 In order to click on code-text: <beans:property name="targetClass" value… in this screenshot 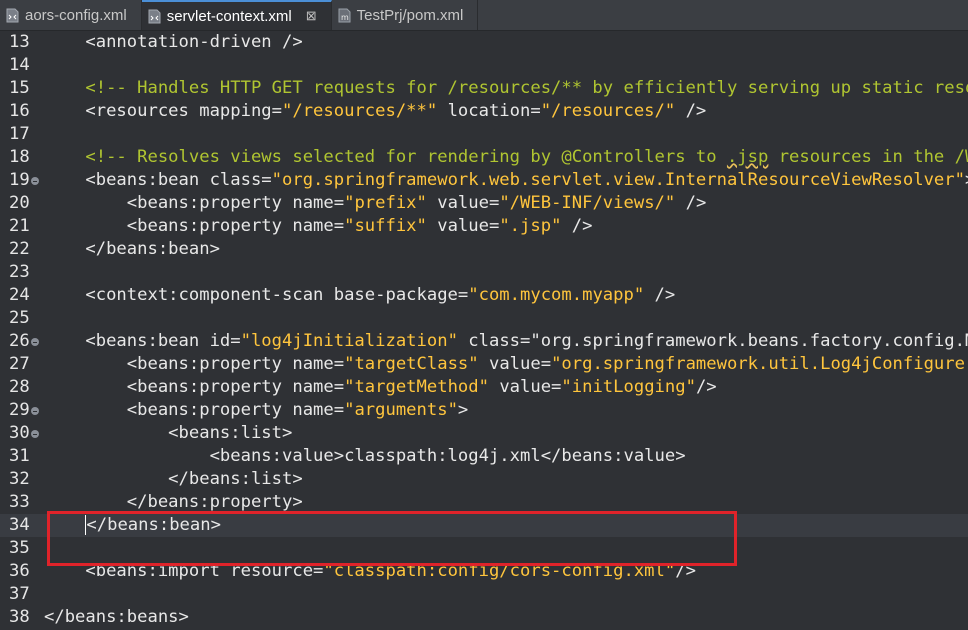, I will do `click(506, 364)`.